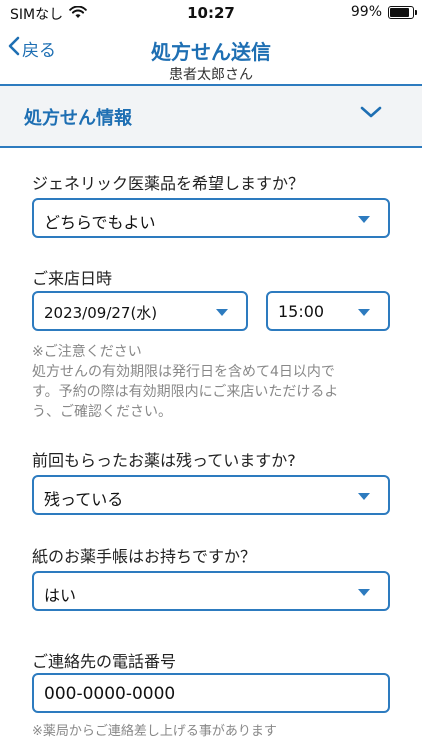  Describe the element at coordinates (211, 218) in the screenshot. I see `generic-select: どちらでもよい` at that location.